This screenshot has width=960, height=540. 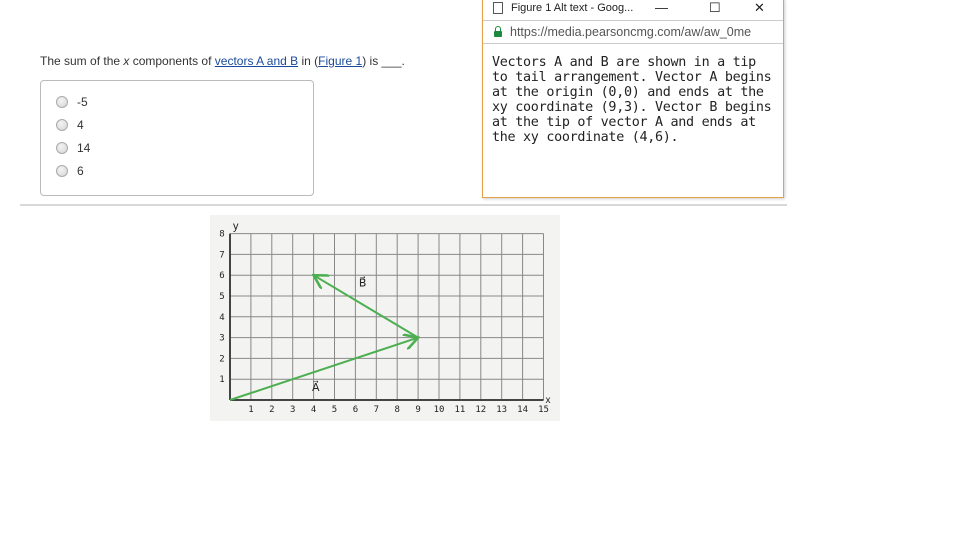 I want to click on y-tick-label: 3, so click(x=221, y=339).